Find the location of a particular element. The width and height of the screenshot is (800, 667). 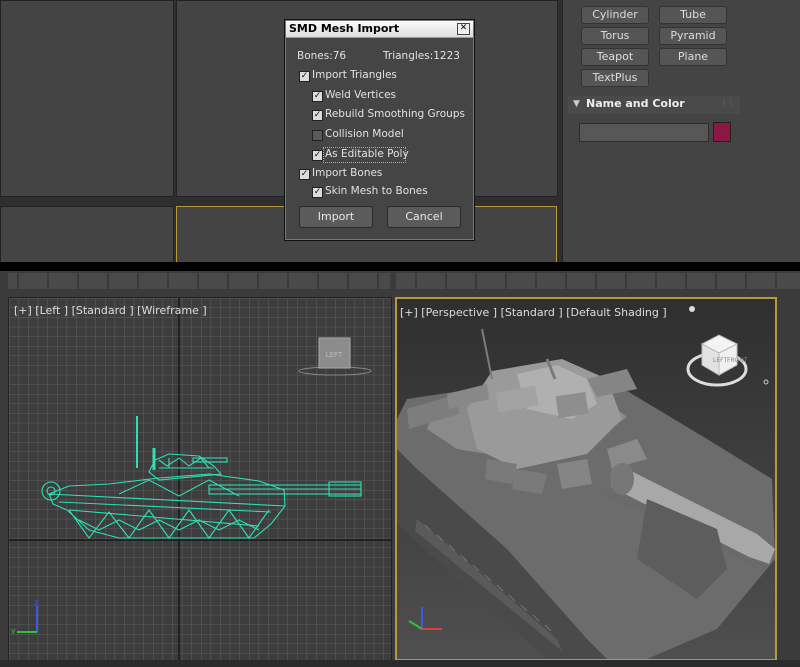

import-bones-checkbox: ✓ is located at coordinates (304, 174).